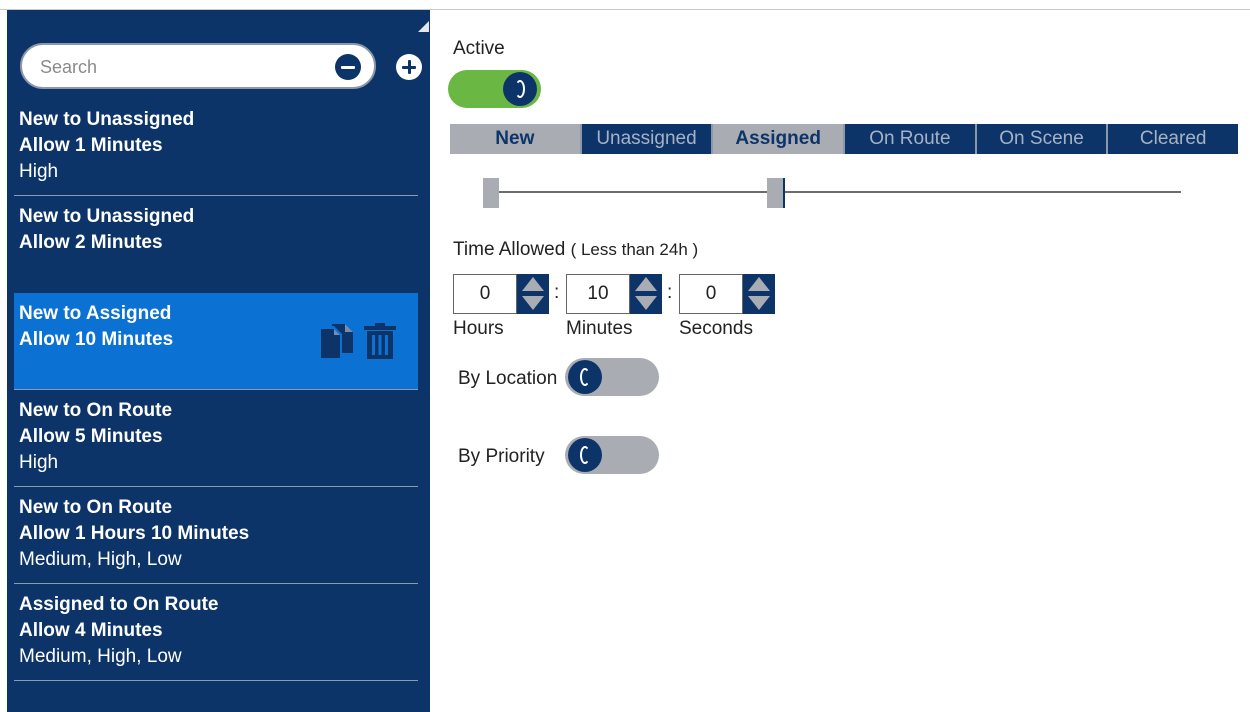 The image size is (1250, 712). I want to click on trash-icon, so click(380, 341).